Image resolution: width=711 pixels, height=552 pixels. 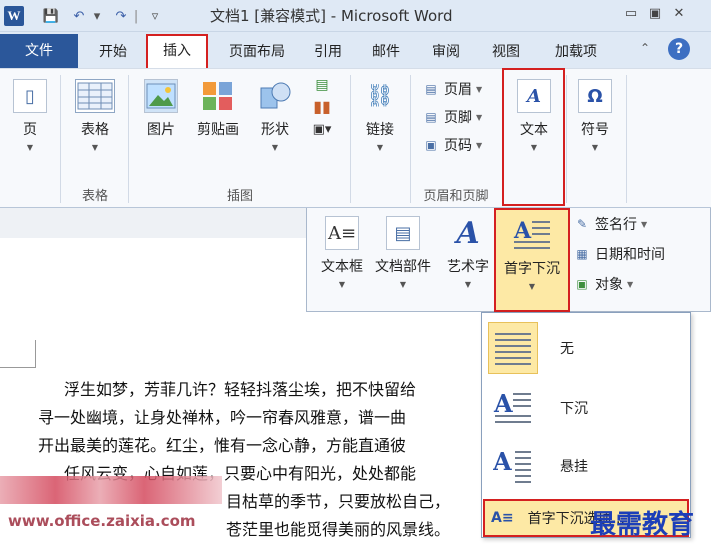 What do you see at coordinates (468, 267) in the screenshot?
I see `wordart-label: 艺术字` at bounding box center [468, 267].